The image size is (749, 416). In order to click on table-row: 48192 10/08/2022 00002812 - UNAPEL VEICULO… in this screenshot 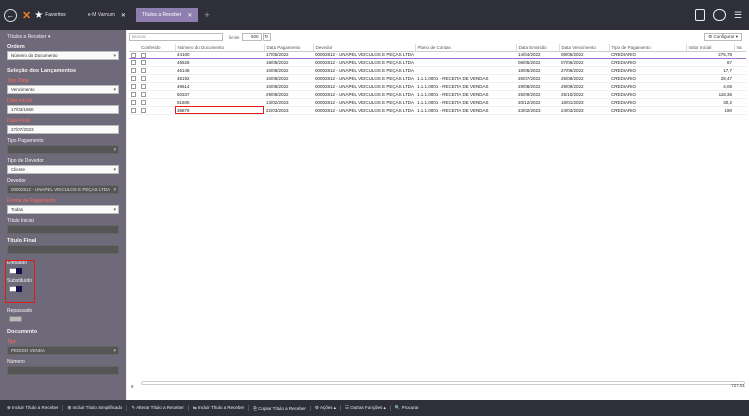, I will do `click(437, 79)`.